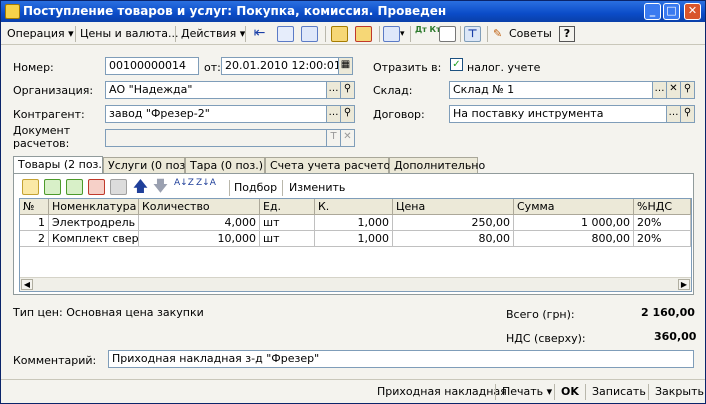 Image resolution: width=706 pixels, height=404 pixels. I want to click on tab-accounts: Счета учета расчетов, so click(331, 165).